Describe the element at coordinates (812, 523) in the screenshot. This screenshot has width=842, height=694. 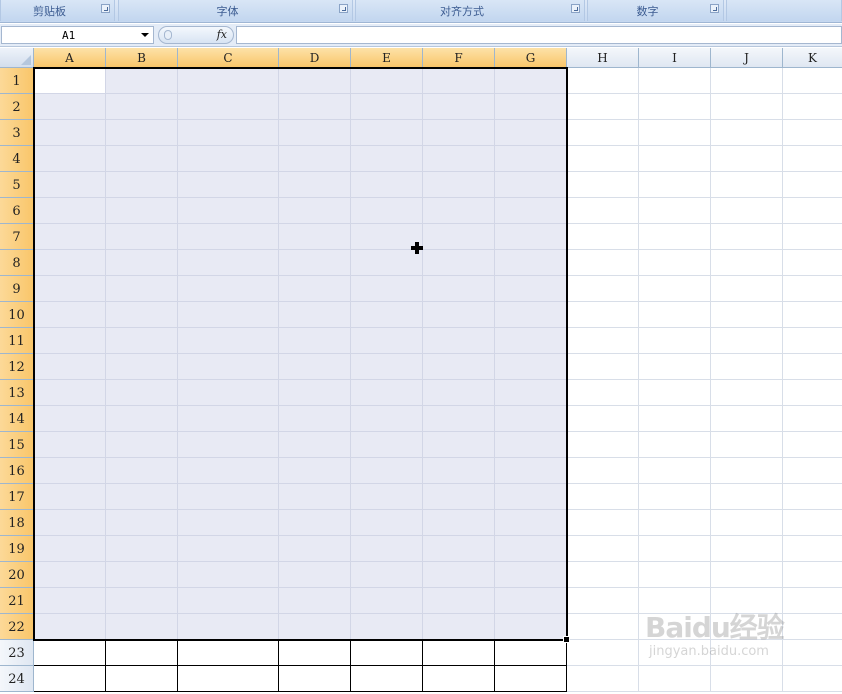
I see `cell-k18` at that location.